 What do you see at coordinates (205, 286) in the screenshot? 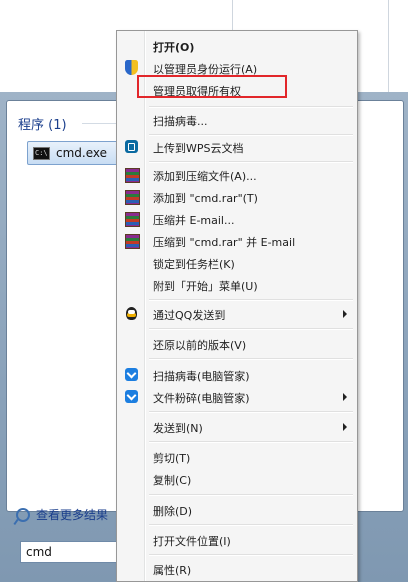
I see `menu-item-label: 附到「开始」菜单(U)` at bounding box center [205, 286].